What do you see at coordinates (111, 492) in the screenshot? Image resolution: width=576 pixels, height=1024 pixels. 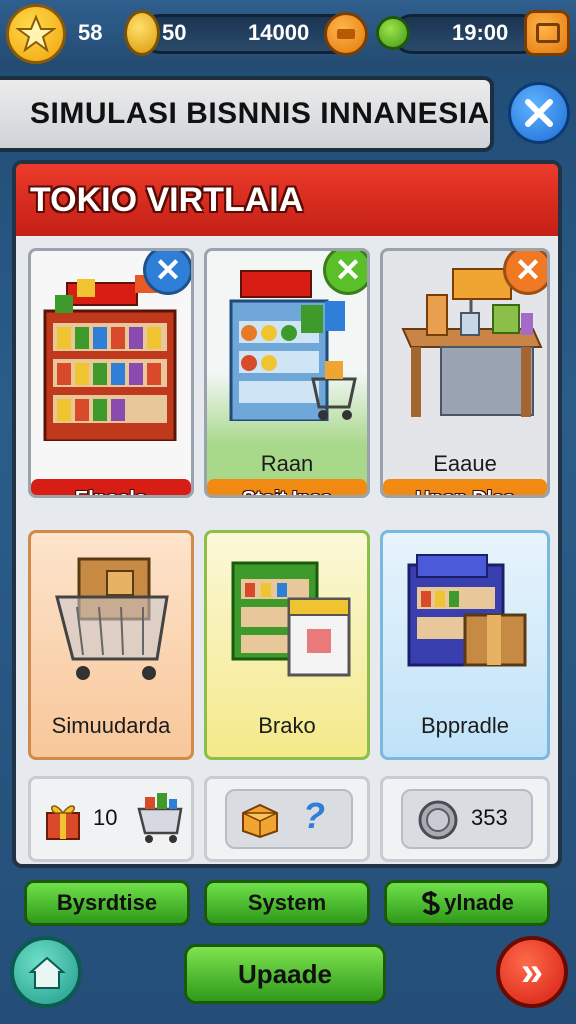 I see `card-button-1-label: Elpoalo` at bounding box center [111, 492].